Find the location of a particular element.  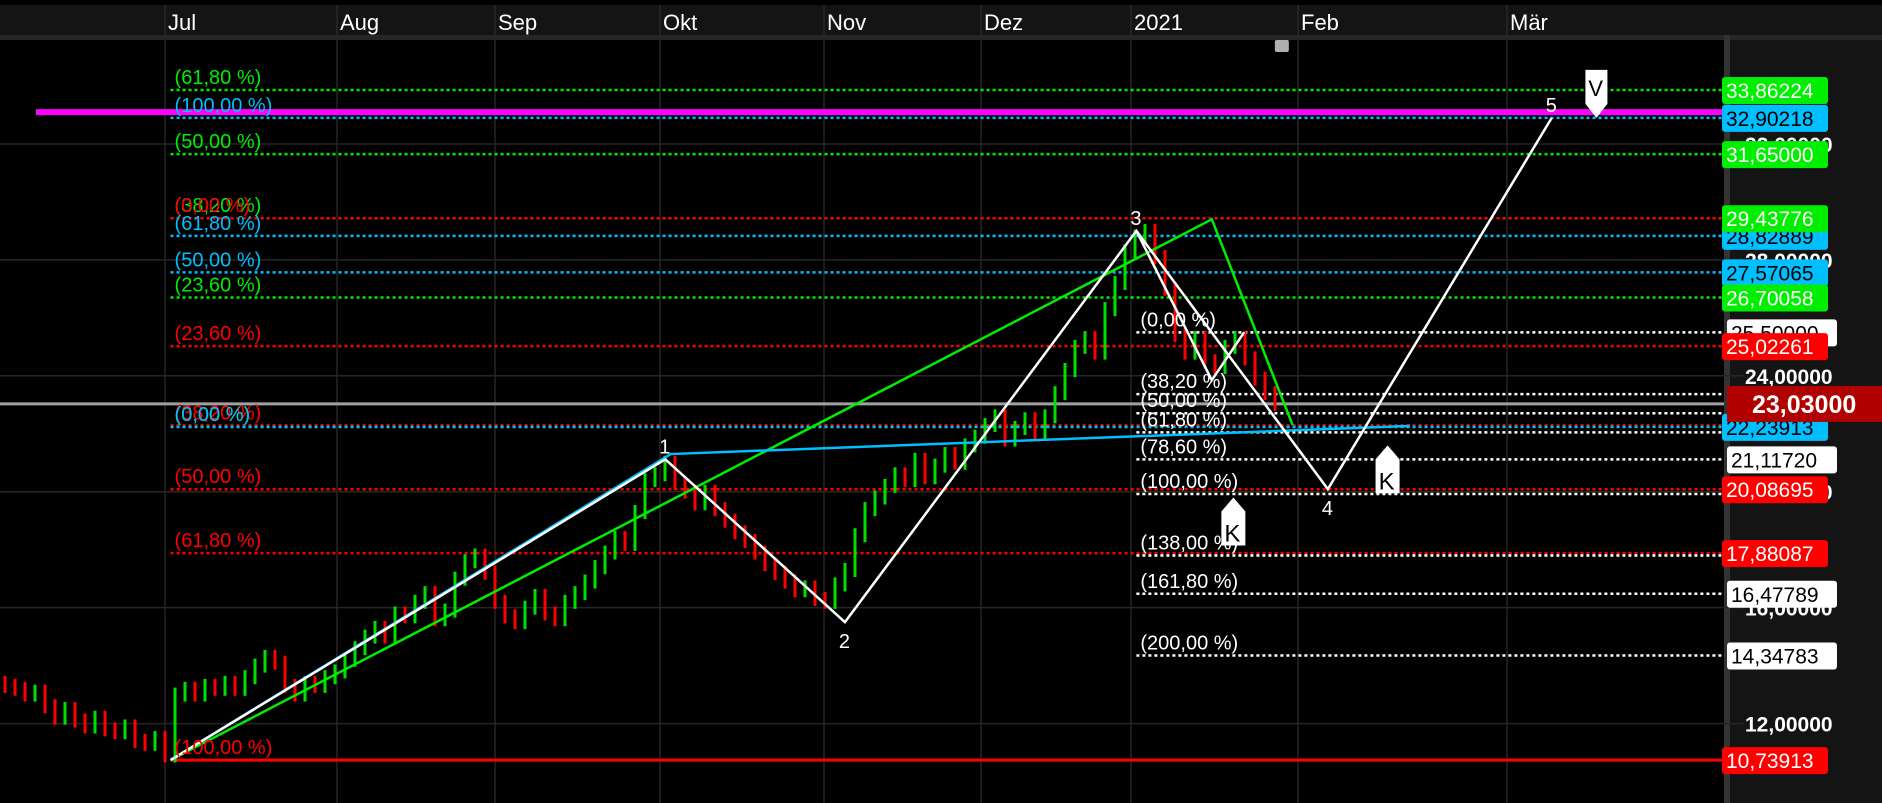

y-tick-label: 12,00000 is located at coordinates (1789, 725).